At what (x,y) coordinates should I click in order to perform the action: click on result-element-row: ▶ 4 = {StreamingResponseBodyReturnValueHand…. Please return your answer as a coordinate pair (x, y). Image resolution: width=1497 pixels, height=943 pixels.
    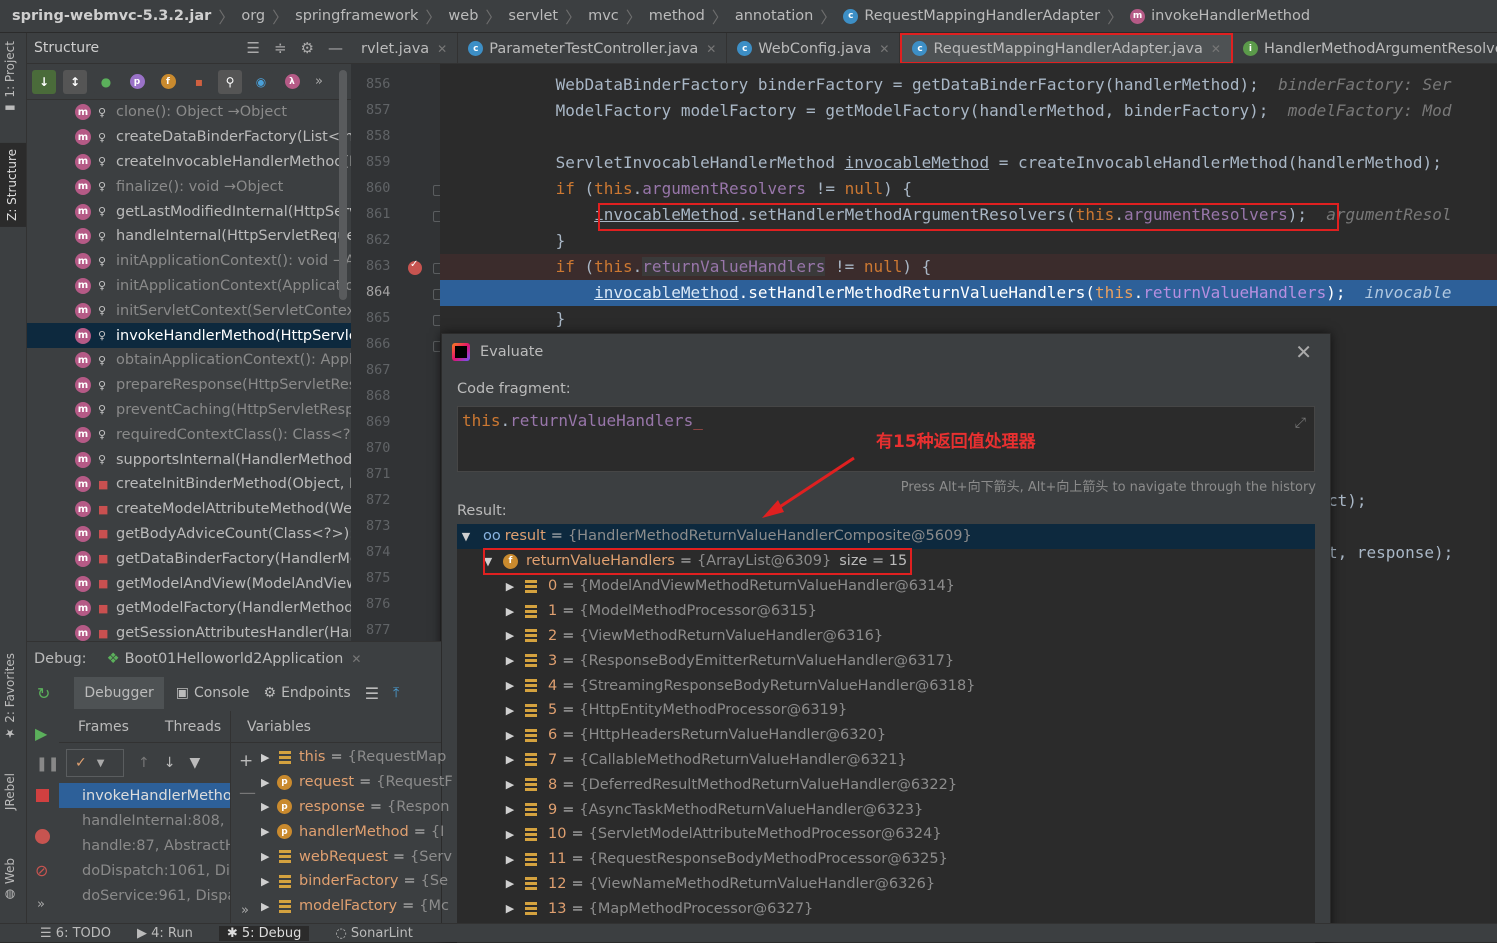
    Looking at the image, I should click on (886, 685).